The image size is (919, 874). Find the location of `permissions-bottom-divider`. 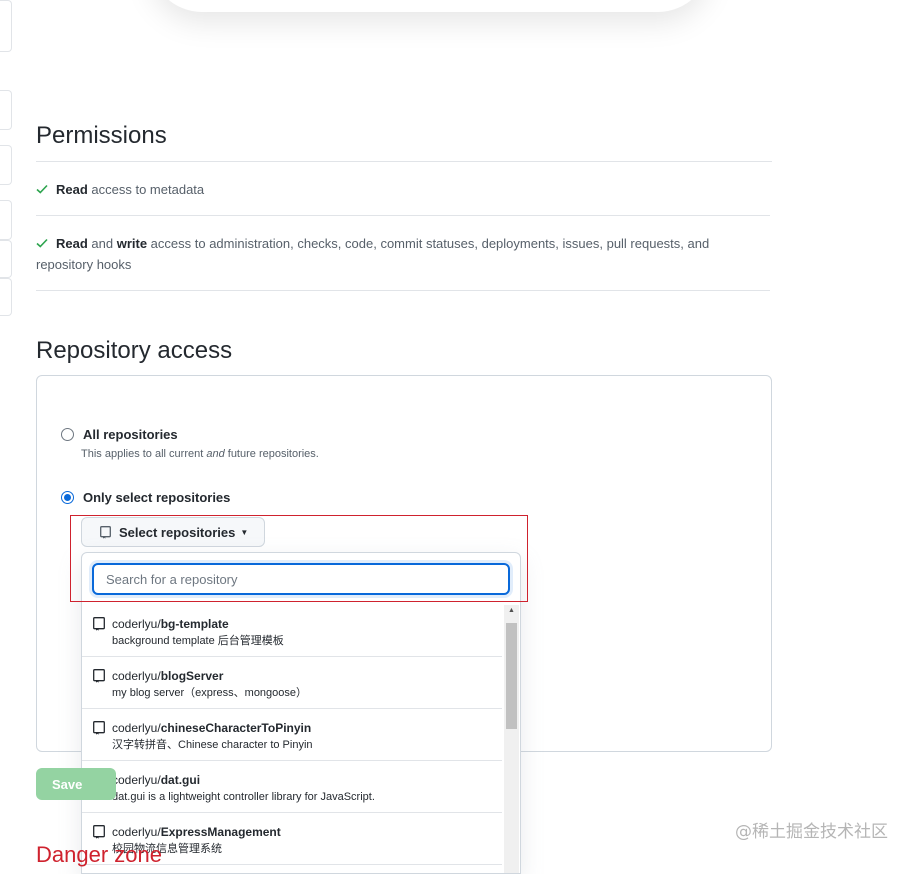

permissions-bottom-divider is located at coordinates (403, 290).